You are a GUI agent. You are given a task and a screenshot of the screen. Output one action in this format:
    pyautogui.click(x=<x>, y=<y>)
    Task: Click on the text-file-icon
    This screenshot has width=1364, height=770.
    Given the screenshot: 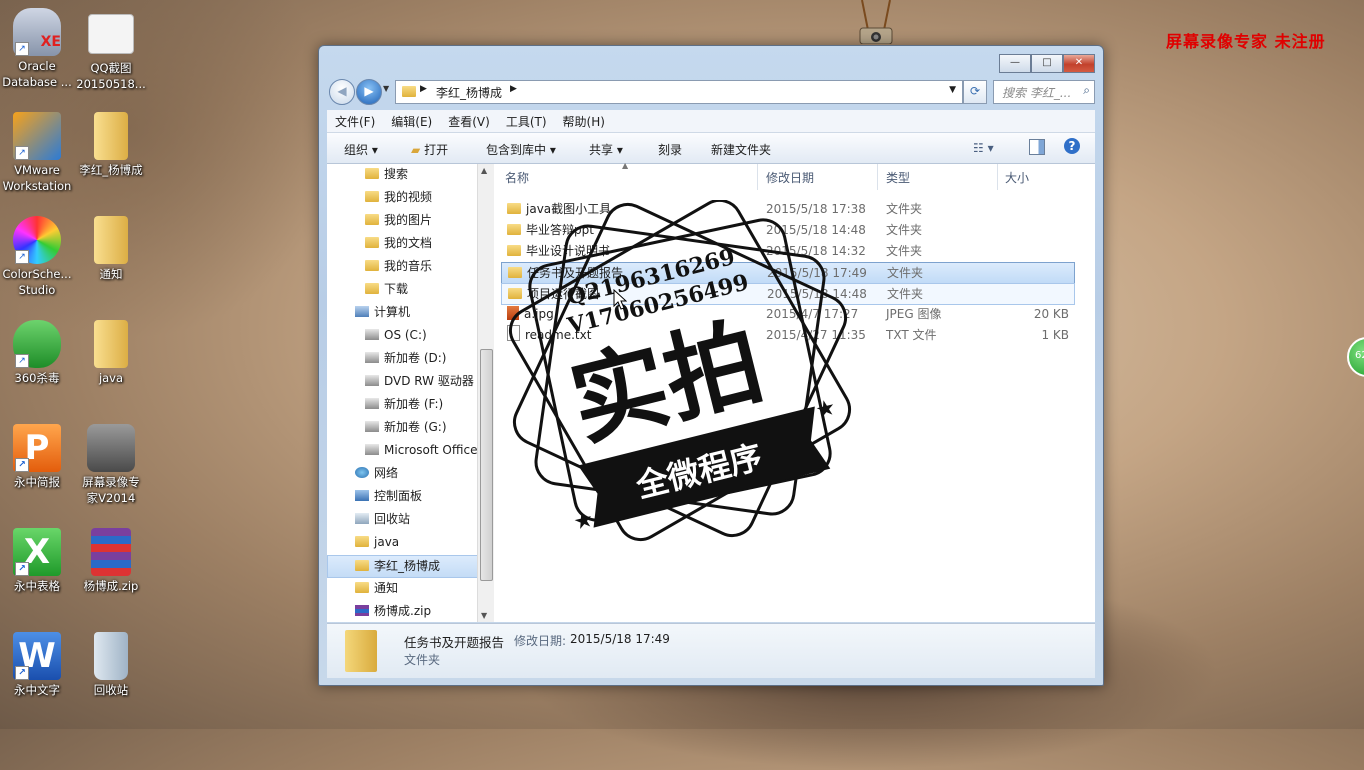 What is the action you would take?
    pyautogui.click(x=513, y=333)
    